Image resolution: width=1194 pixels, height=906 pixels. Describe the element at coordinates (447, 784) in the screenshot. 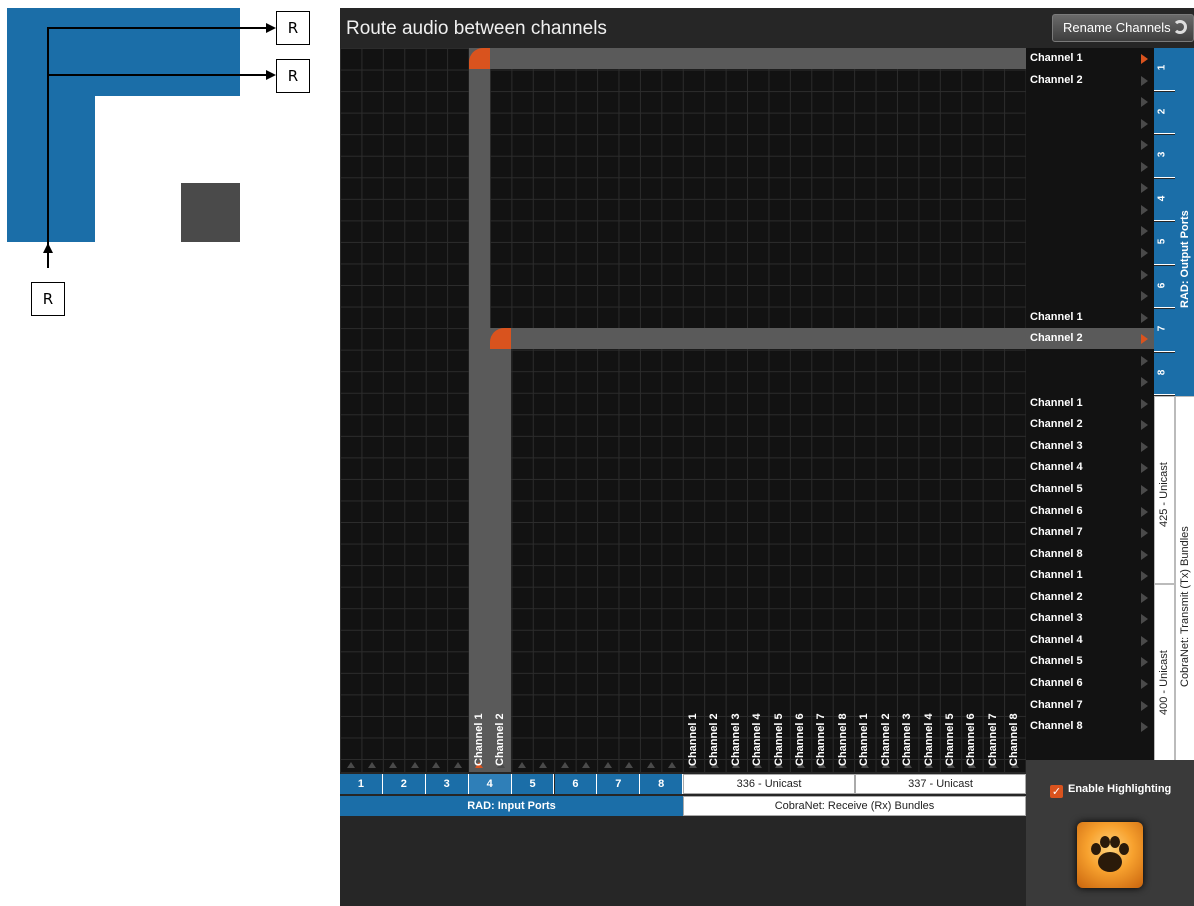

I see `input-port-3: 3` at that location.